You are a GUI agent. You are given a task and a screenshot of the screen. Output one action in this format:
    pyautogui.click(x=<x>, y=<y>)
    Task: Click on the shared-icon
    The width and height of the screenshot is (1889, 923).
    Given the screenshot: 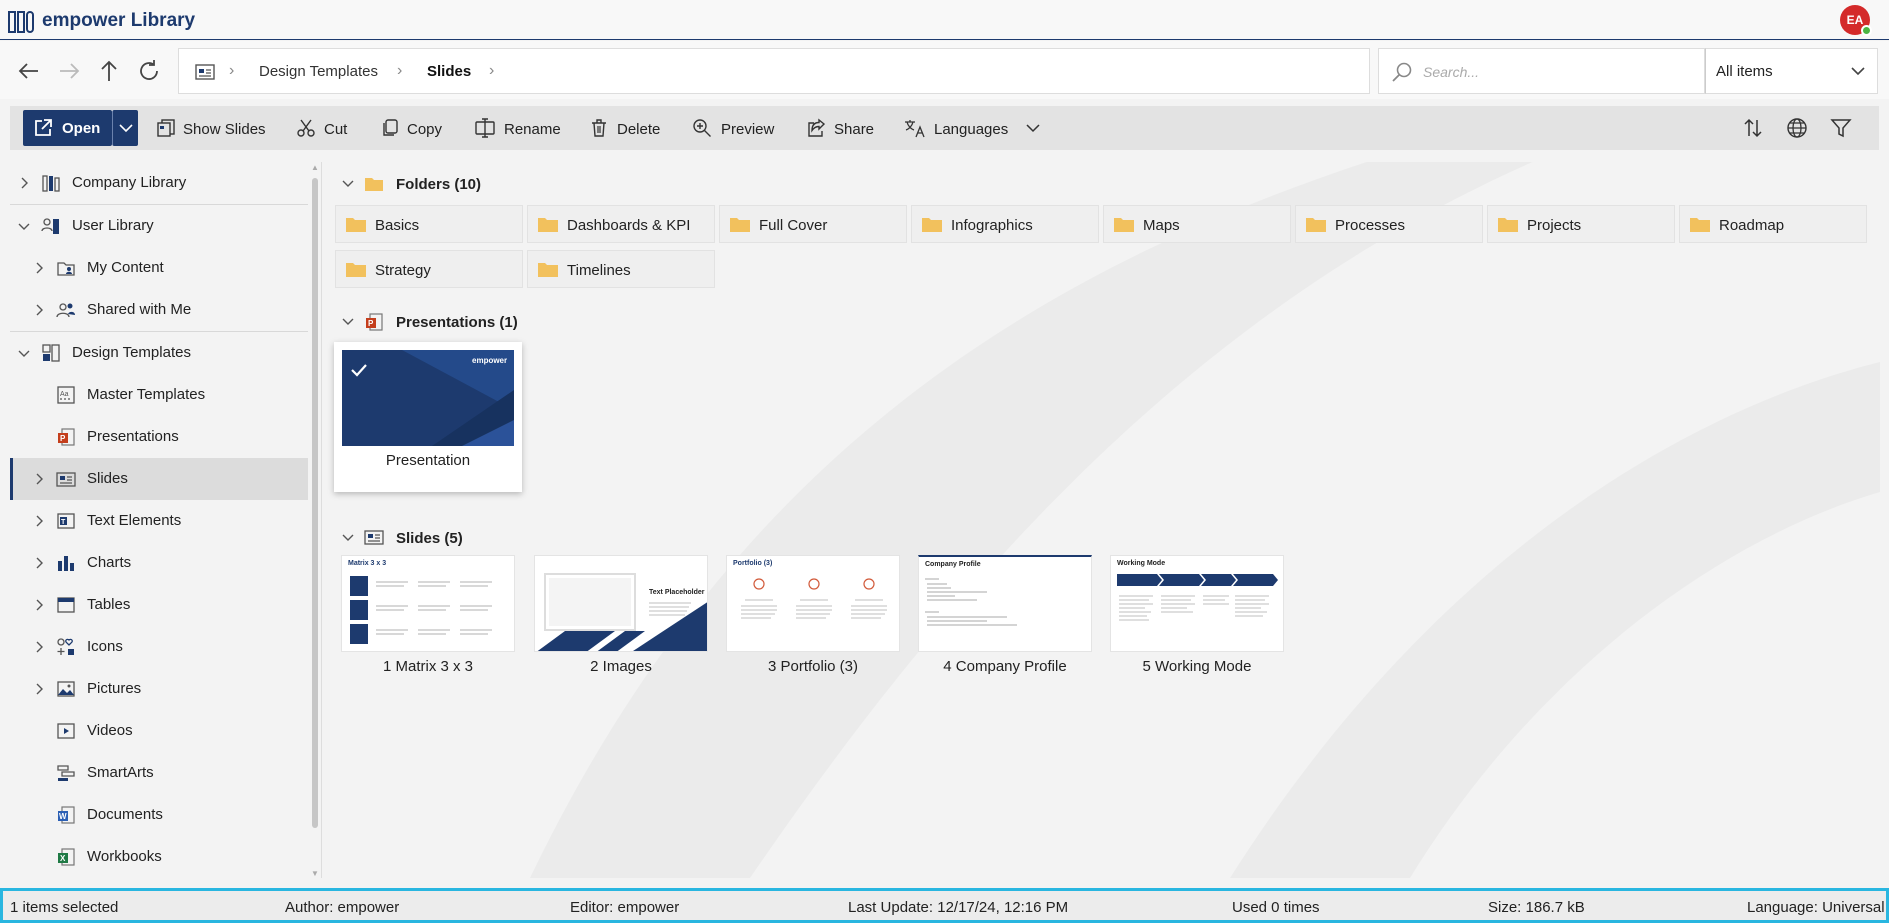 What is the action you would take?
    pyautogui.click(x=65, y=310)
    